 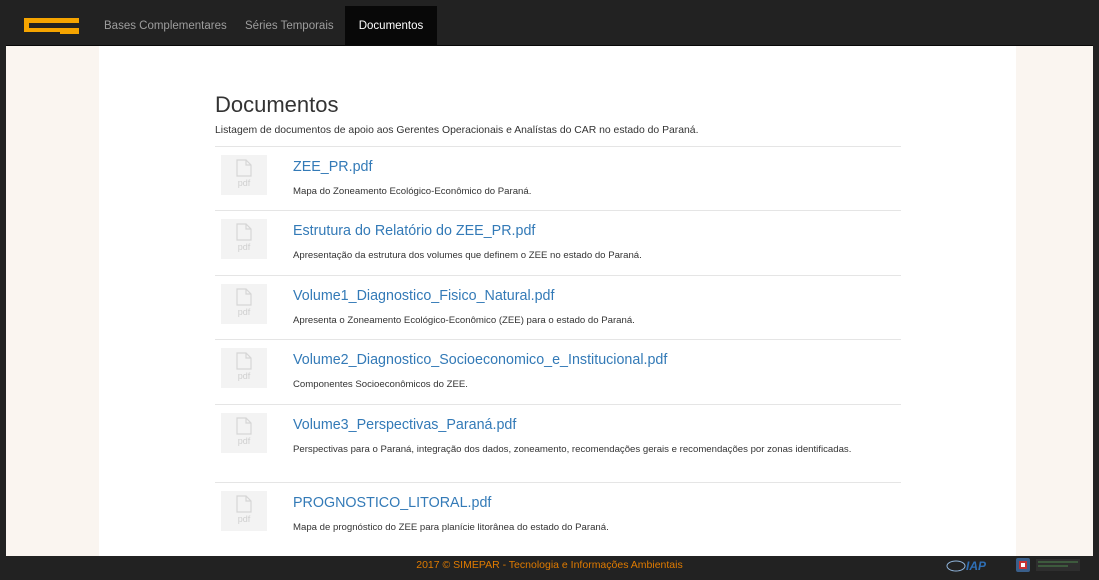 I want to click on document-link: PROGNOSTICO_LITORAL.pdf, so click(x=392, y=503).